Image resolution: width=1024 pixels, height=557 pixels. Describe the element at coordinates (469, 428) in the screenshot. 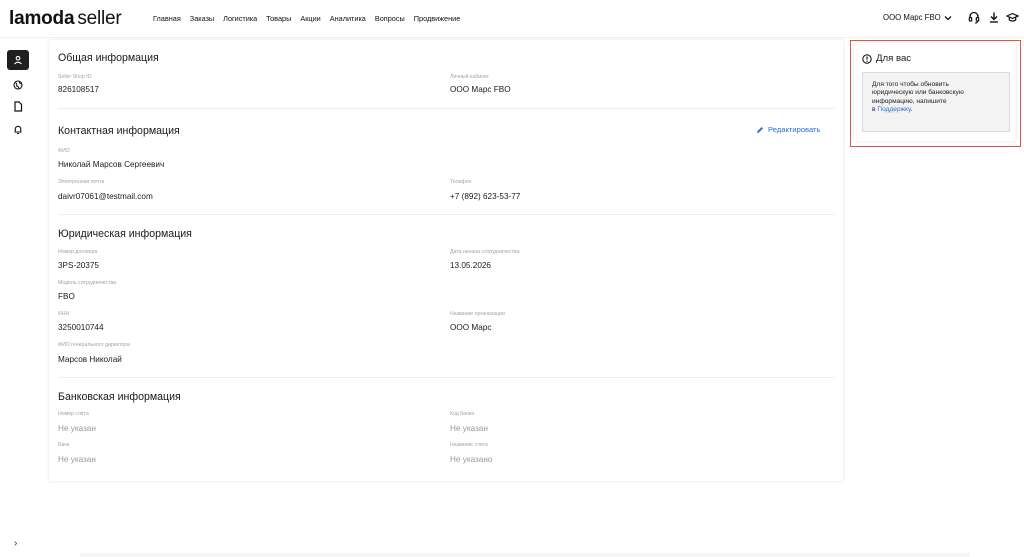

I see `bank-code-value: Не указан` at that location.